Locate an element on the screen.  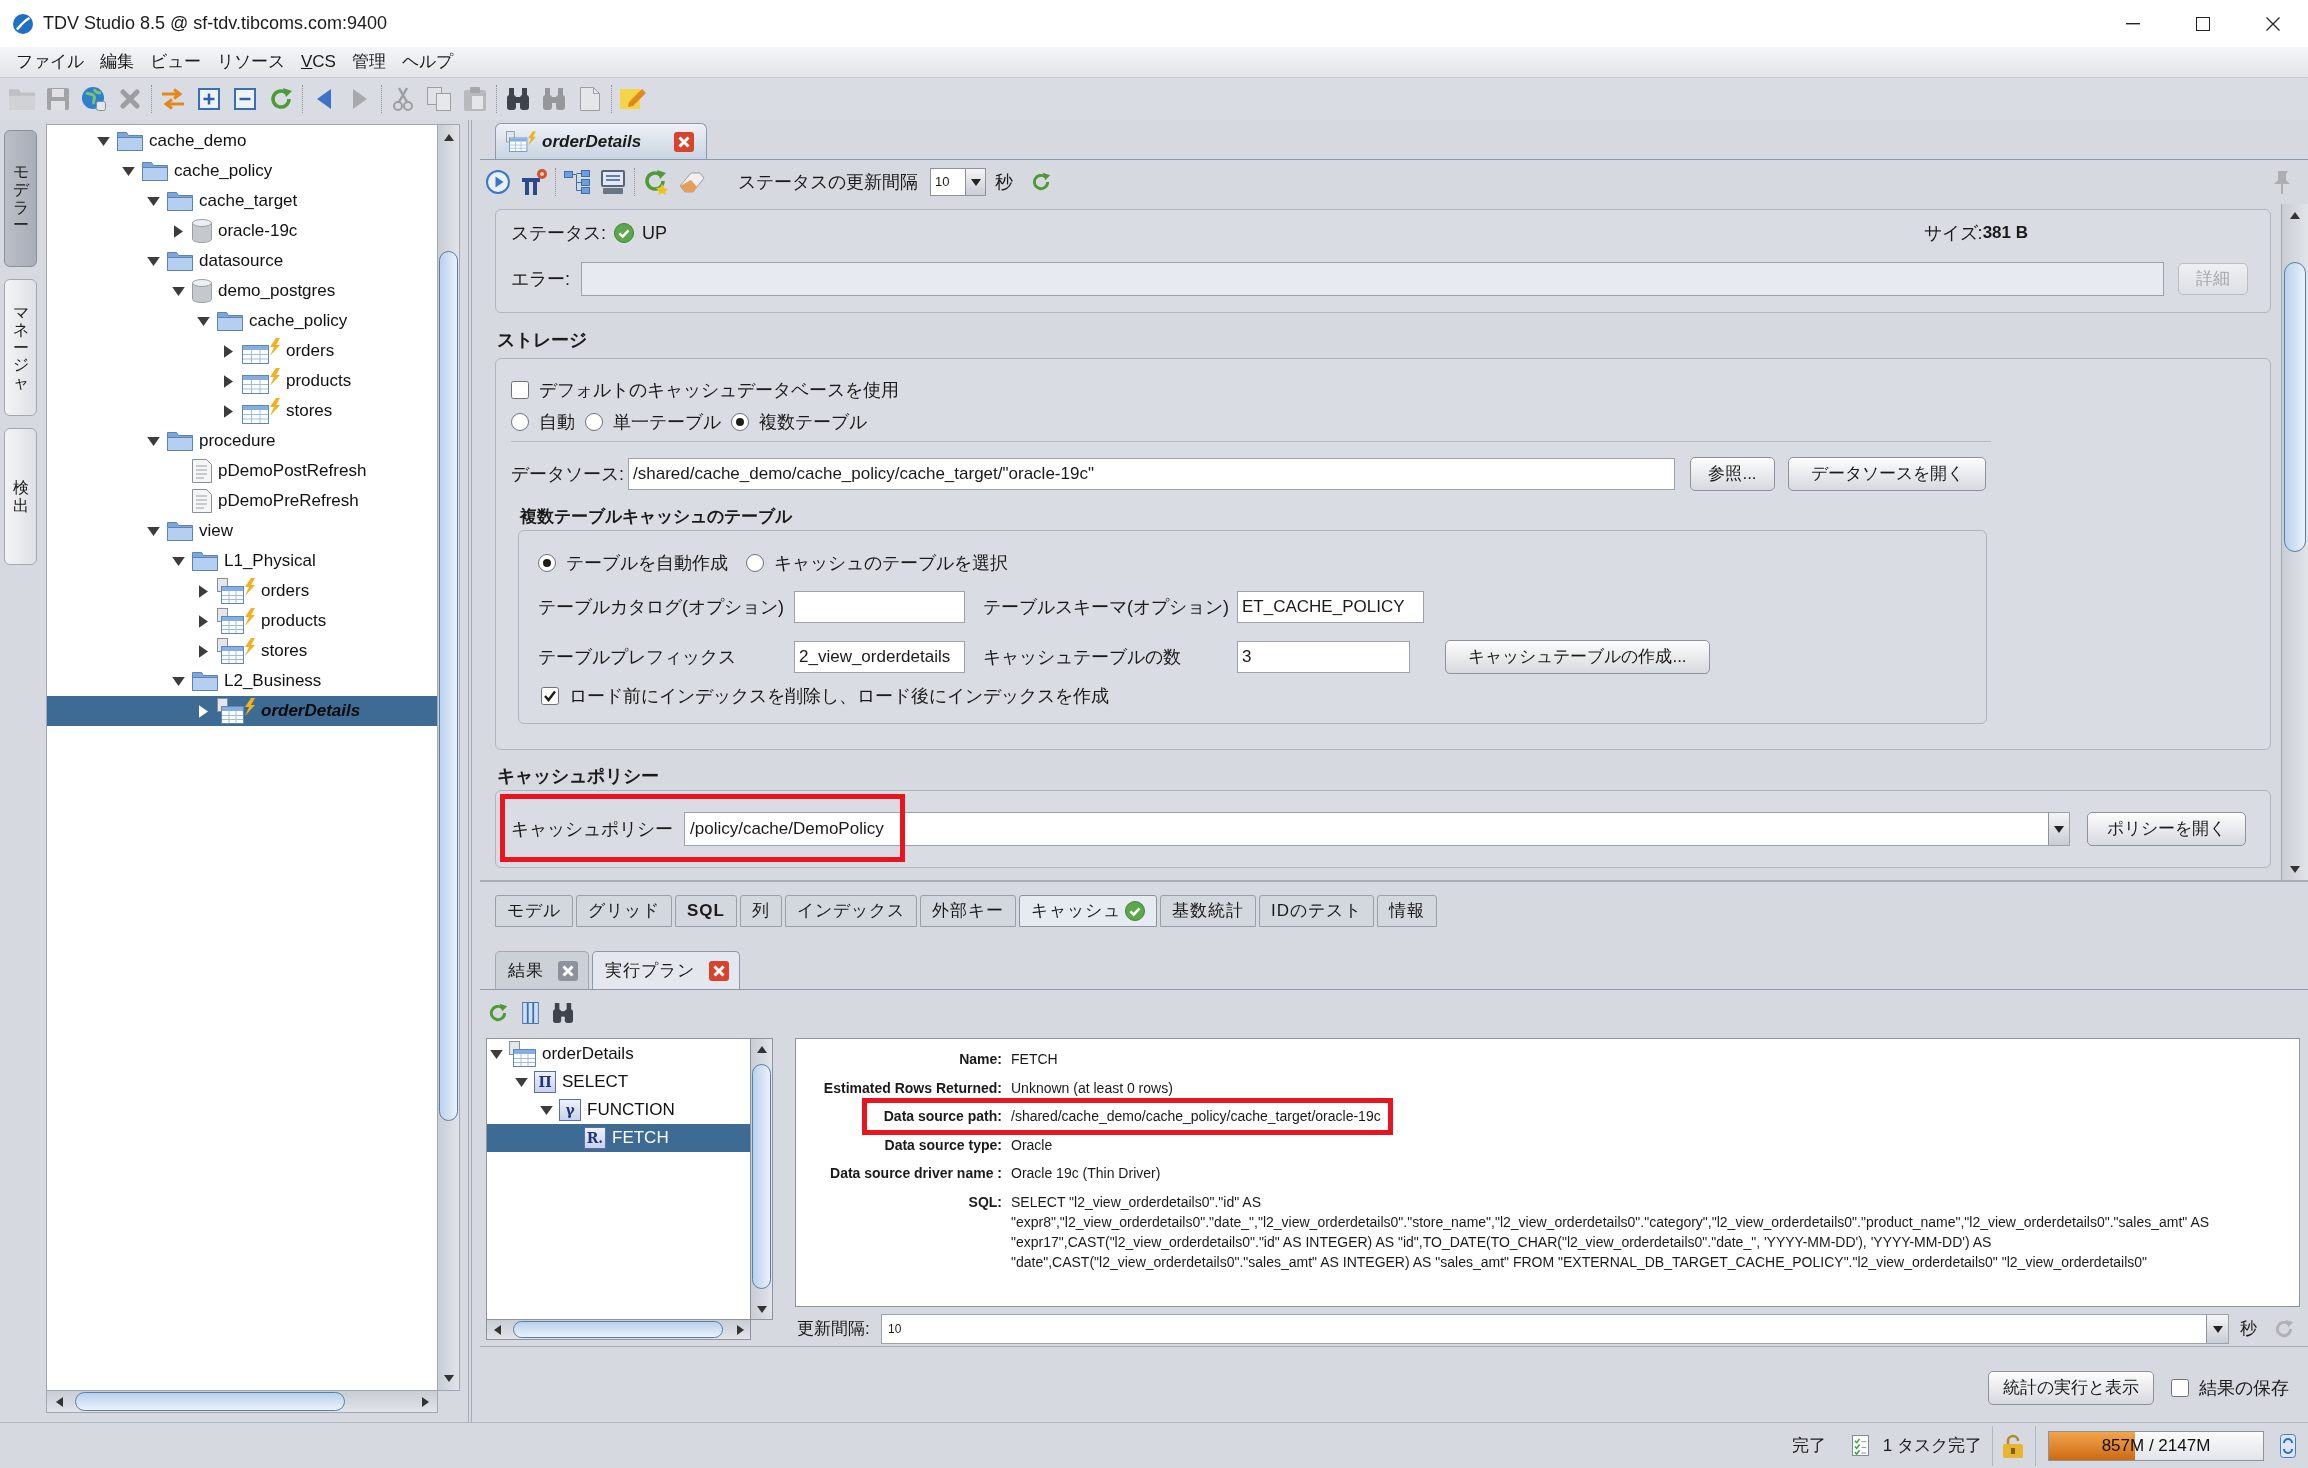
view-tab: インデックス is located at coordinates (850, 911).